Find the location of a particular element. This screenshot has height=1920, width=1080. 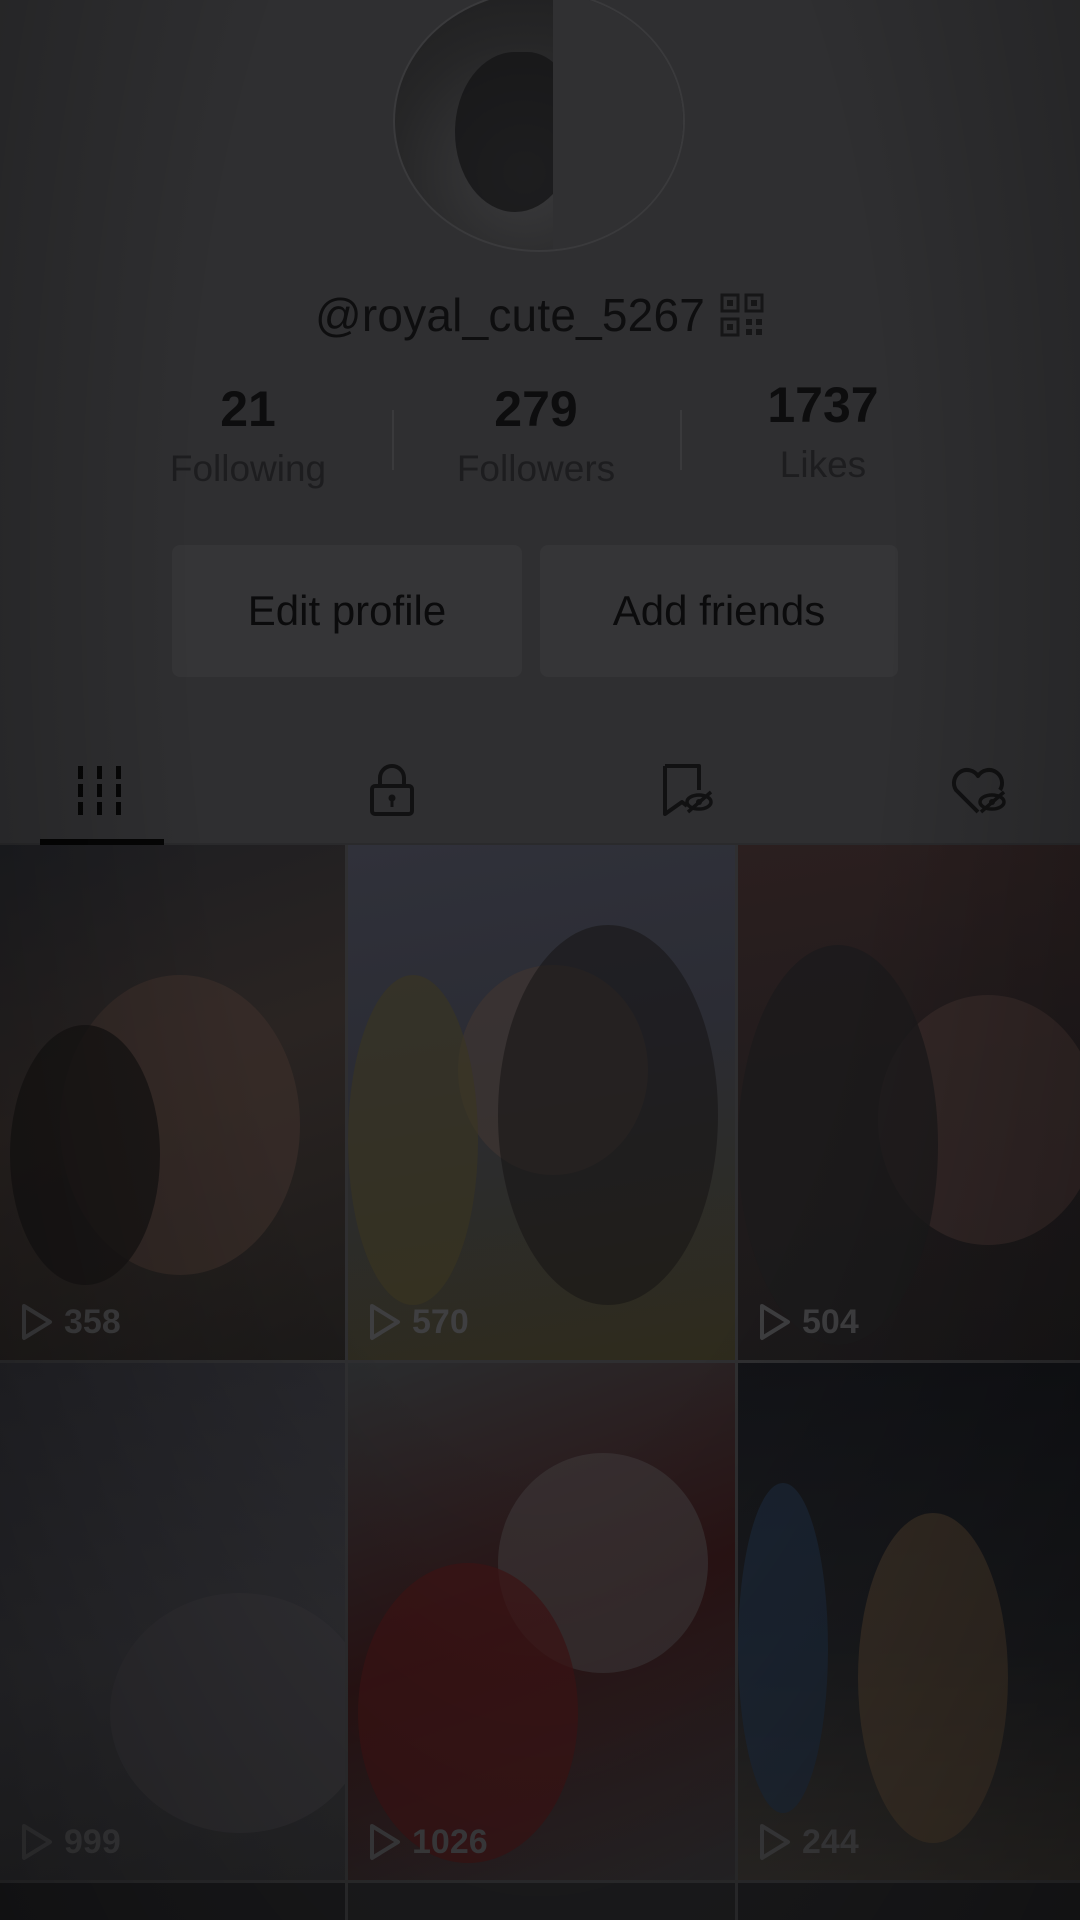

view-count-text: 570 is located at coordinates (440, 1321).